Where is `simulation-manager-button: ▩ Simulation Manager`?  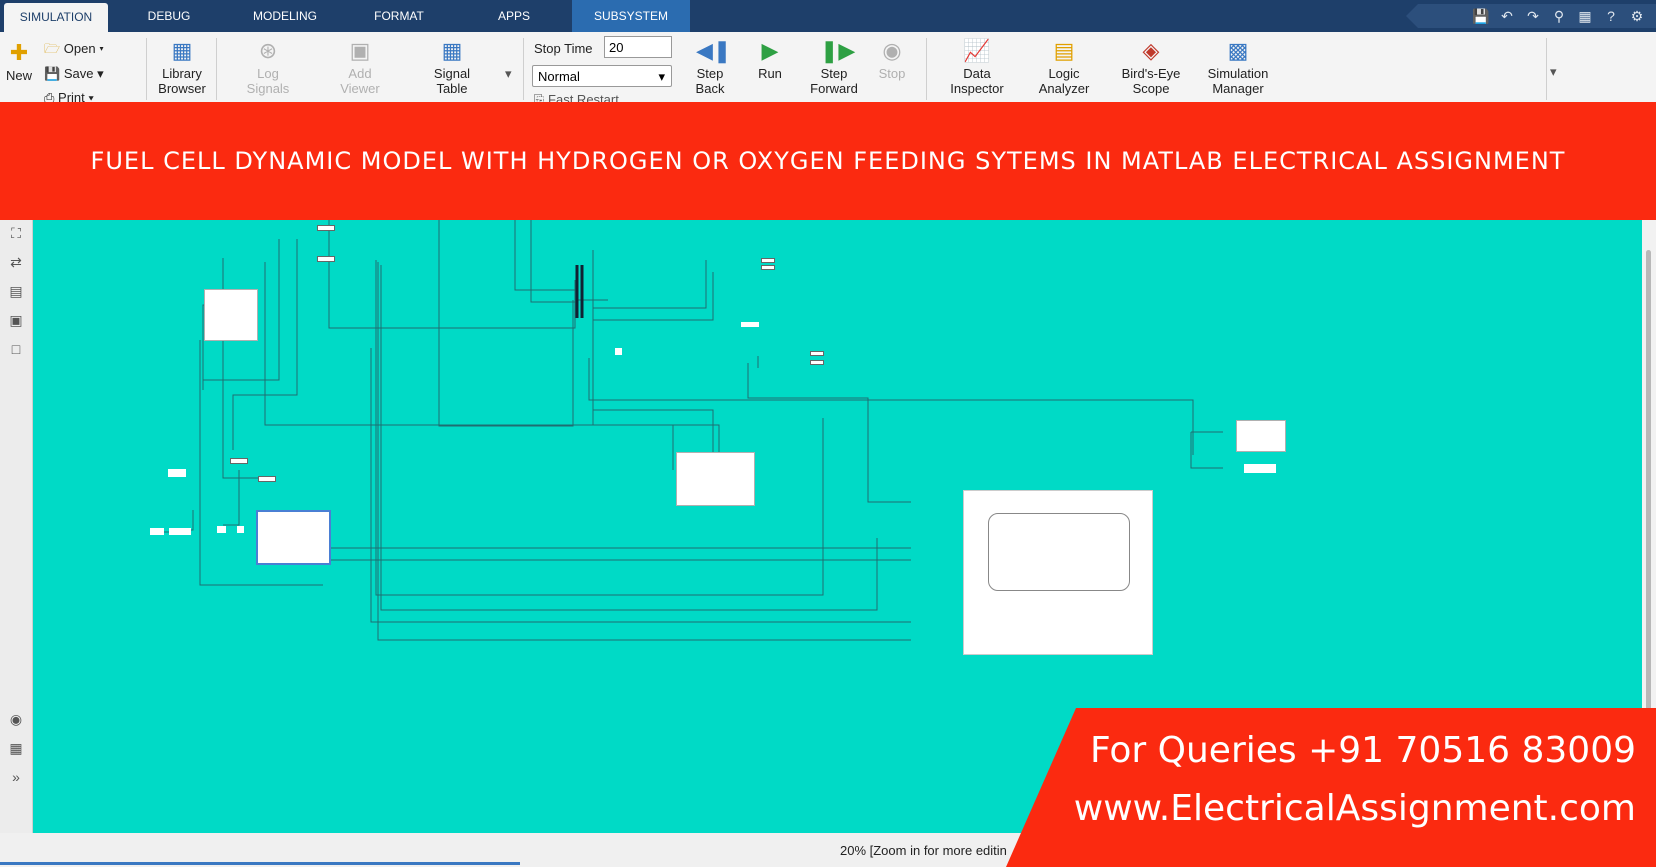
simulation-manager-button: ▩ Simulation Manager is located at coordinates (1238, 67).